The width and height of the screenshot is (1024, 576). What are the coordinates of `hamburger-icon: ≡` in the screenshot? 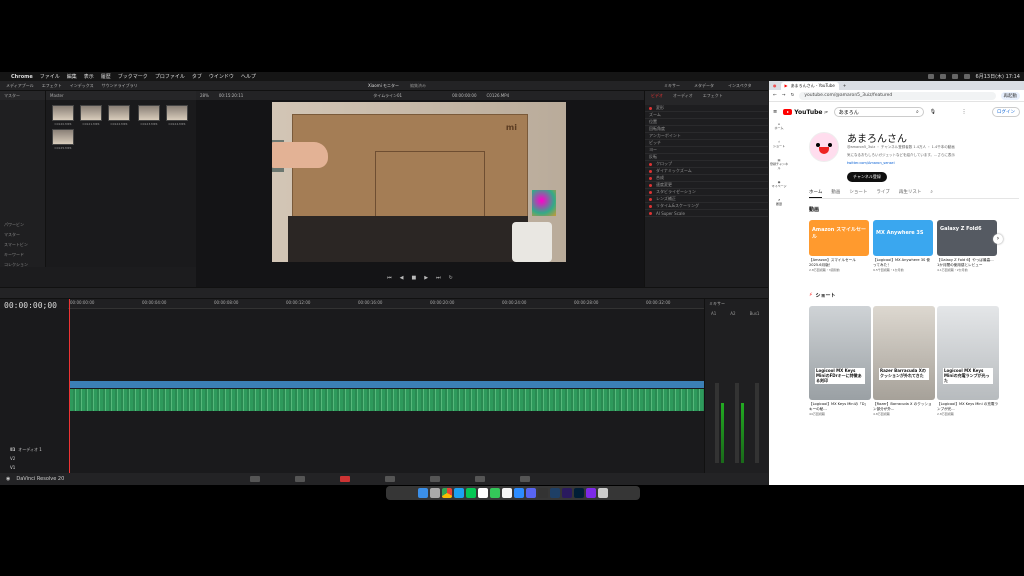 It's located at (775, 112).